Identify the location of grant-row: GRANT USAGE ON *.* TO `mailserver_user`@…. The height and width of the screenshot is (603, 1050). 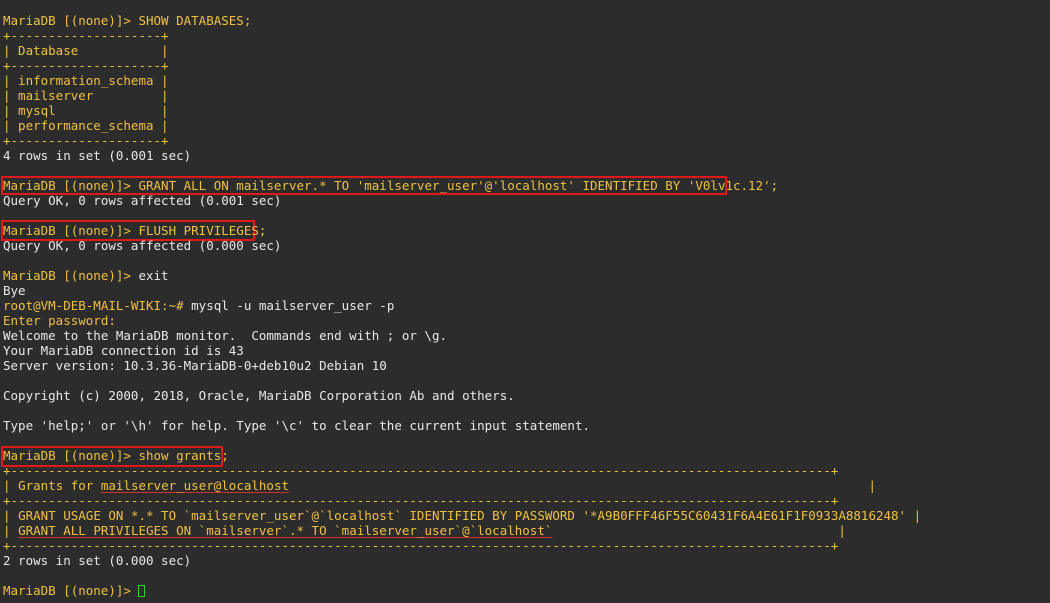
(462, 515).